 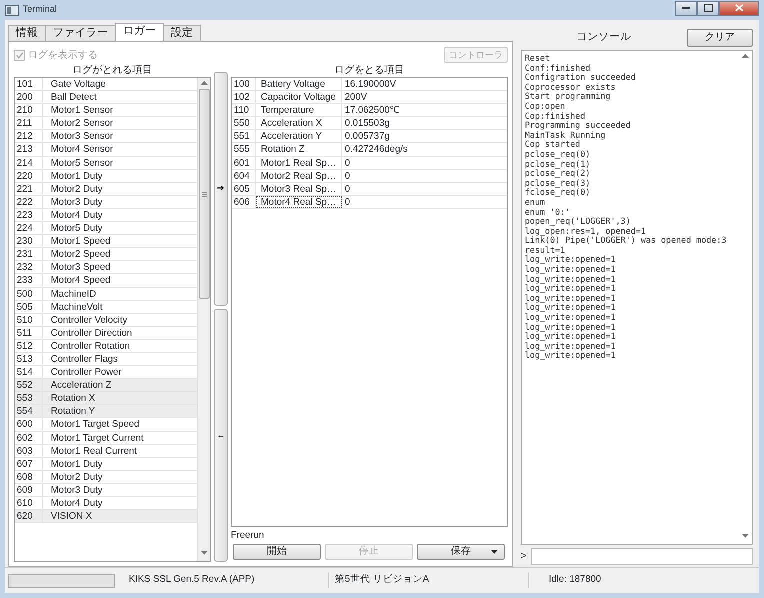 What do you see at coordinates (29, 438) in the screenshot?
I see `item-id: 602` at bounding box center [29, 438].